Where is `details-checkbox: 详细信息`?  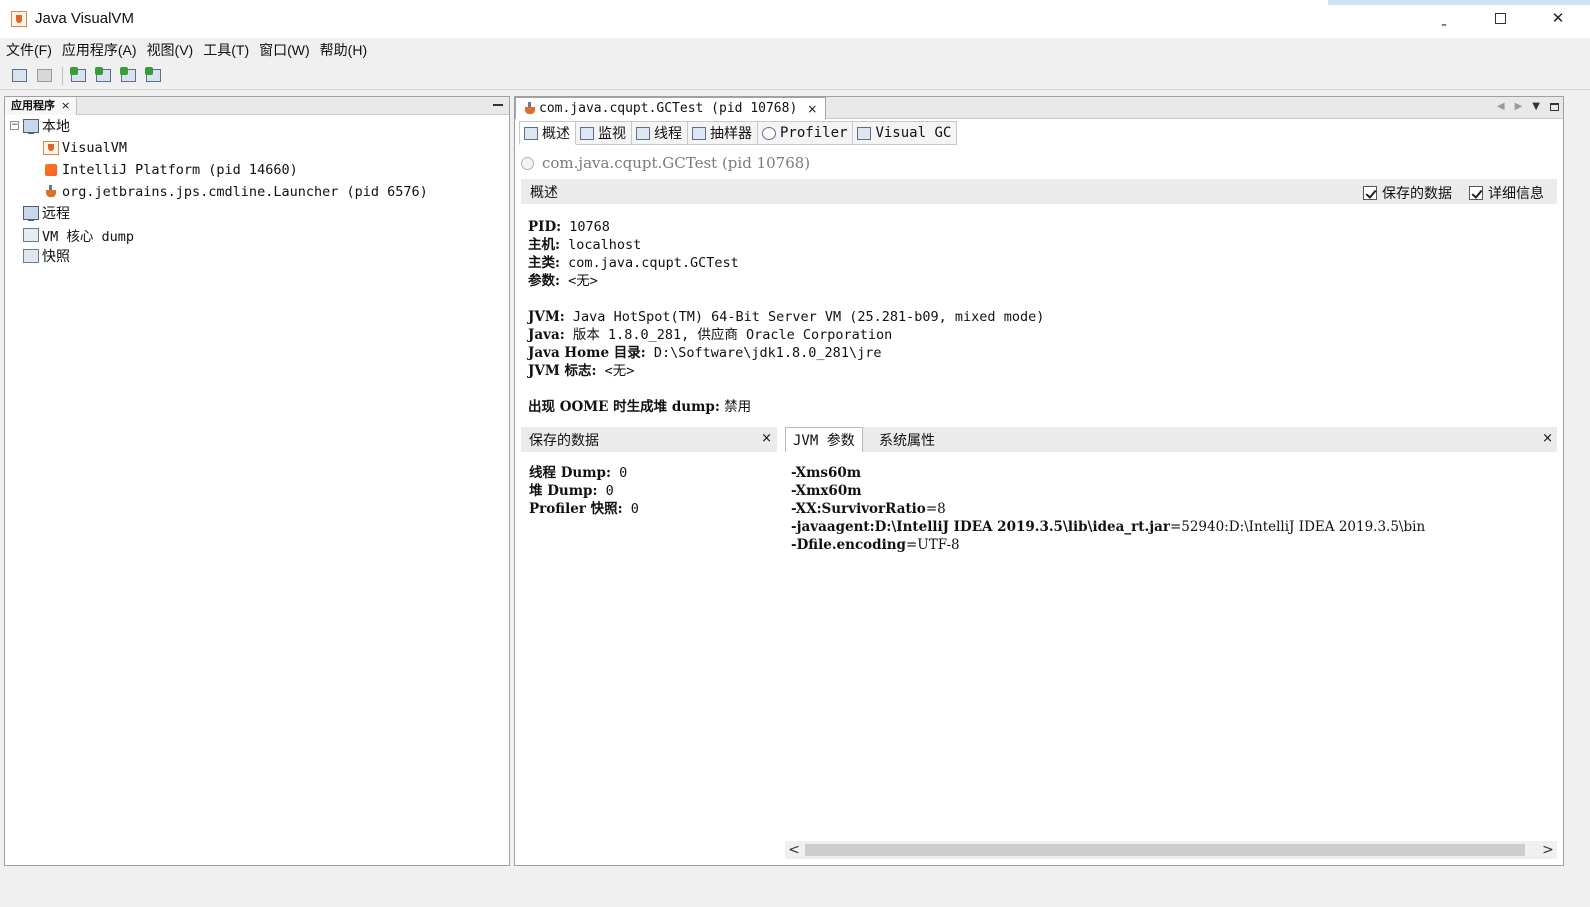 details-checkbox: 详细信息 is located at coordinates (1506, 193).